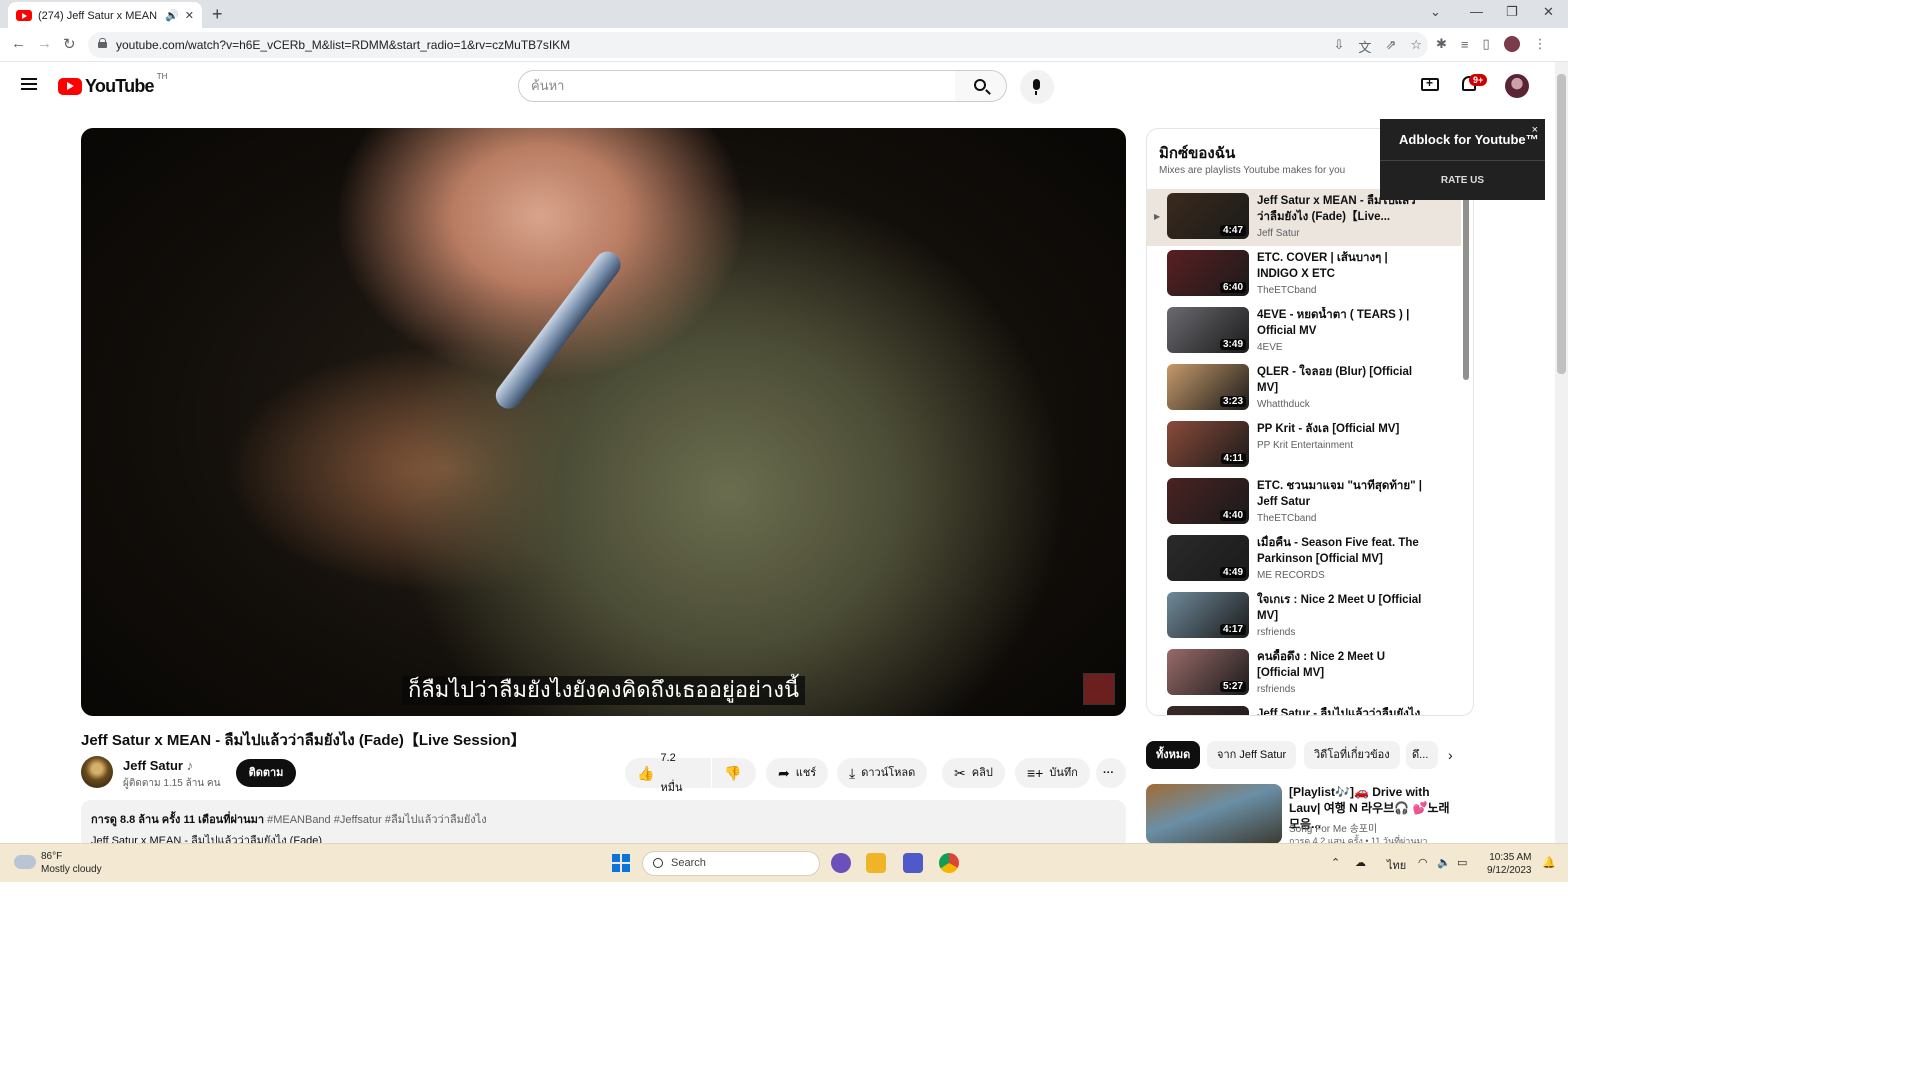 This screenshot has height=1080, width=1920. I want to click on channel-avatar, so click(97, 772).